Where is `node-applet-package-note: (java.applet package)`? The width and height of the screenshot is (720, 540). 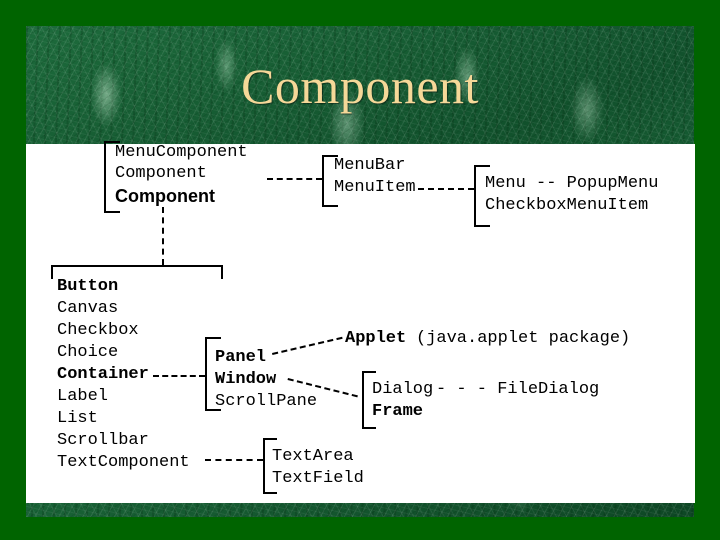
node-applet-package-note: (java.applet package) is located at coordinates (523, 338).